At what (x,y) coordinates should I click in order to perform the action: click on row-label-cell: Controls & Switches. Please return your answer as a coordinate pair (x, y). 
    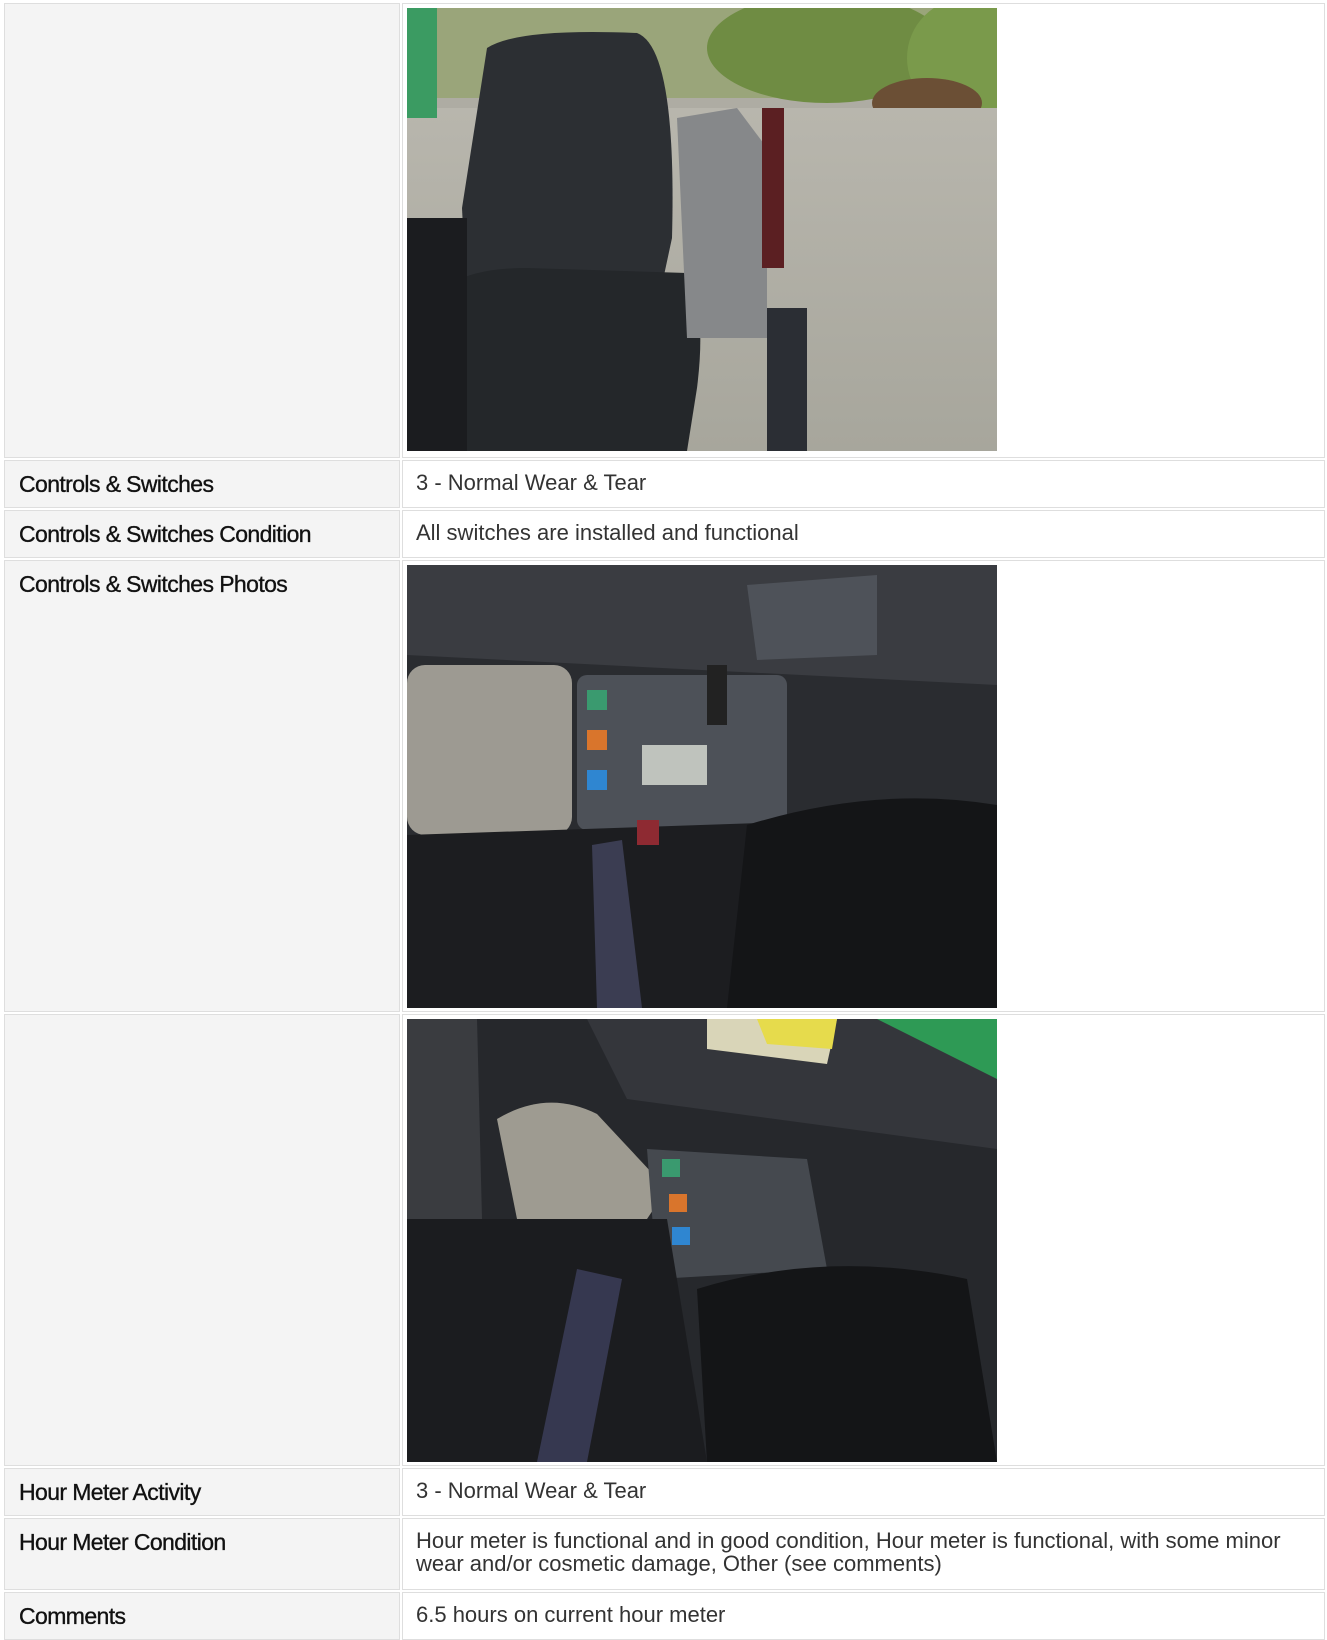
    Looking at the image, I should click on (202, 484).